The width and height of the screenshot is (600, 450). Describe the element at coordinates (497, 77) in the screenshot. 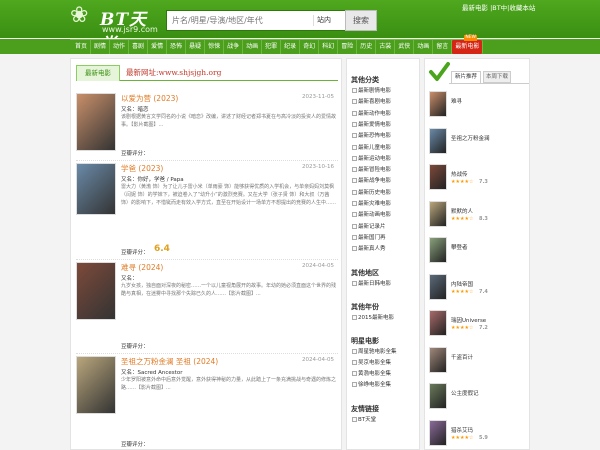

I see `tab-weekly-download: 本周下载` at that location.